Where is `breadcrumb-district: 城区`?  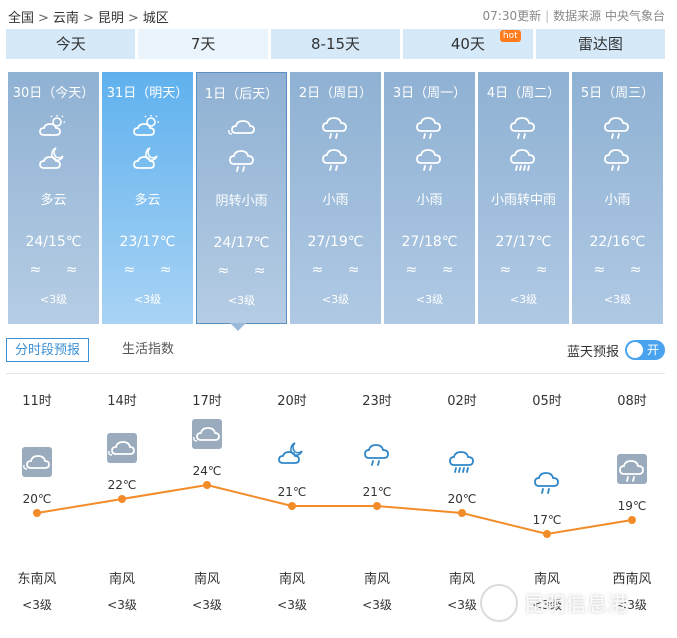
breadcrumb-district: 城区 is located at coordinates (155, 18).